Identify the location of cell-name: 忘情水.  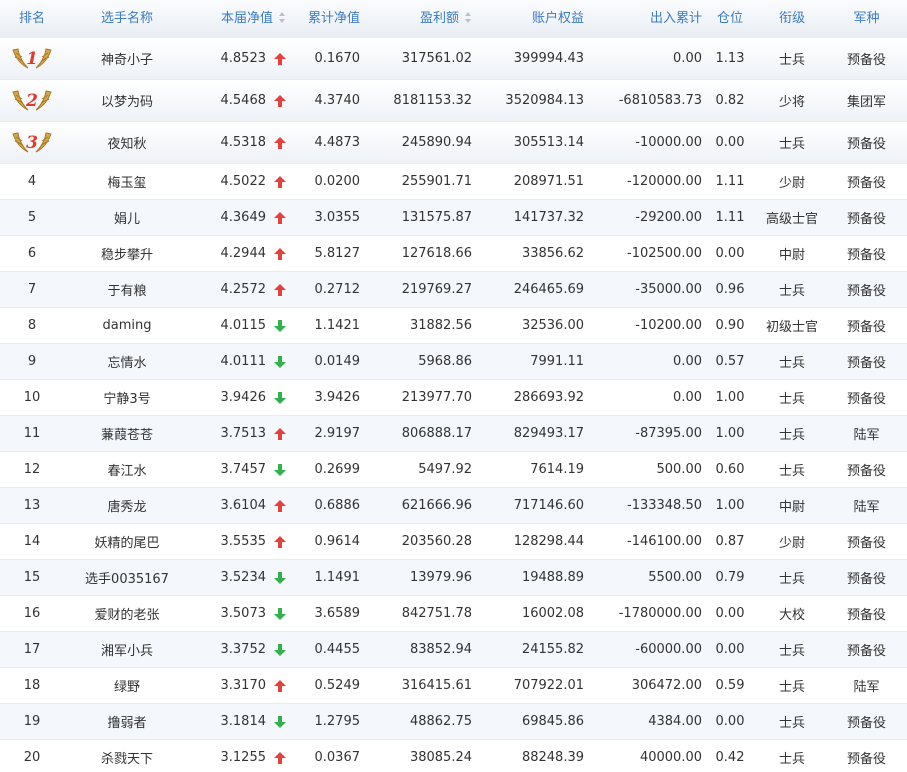
(127, 361).